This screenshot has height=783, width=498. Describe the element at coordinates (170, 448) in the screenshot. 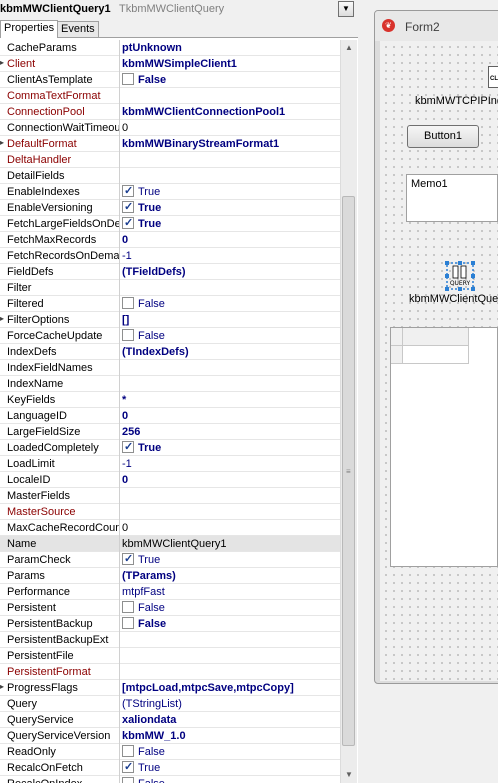

I see `property-row: LoadedCompletely True` at that location.